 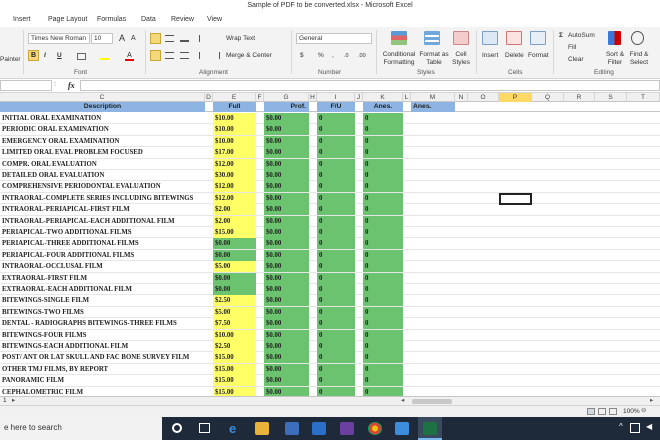 What do you see at coordinates (26, 85) in the screenshot?
I see `name-box` at bounding box center [26, 85].